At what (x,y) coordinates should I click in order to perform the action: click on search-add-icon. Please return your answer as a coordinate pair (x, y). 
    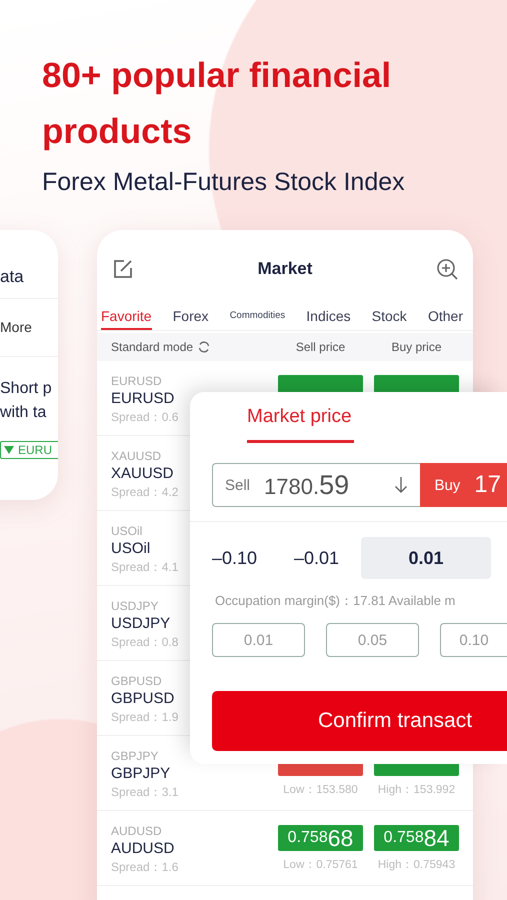
    Looking at the image, I should click on (447, 269).